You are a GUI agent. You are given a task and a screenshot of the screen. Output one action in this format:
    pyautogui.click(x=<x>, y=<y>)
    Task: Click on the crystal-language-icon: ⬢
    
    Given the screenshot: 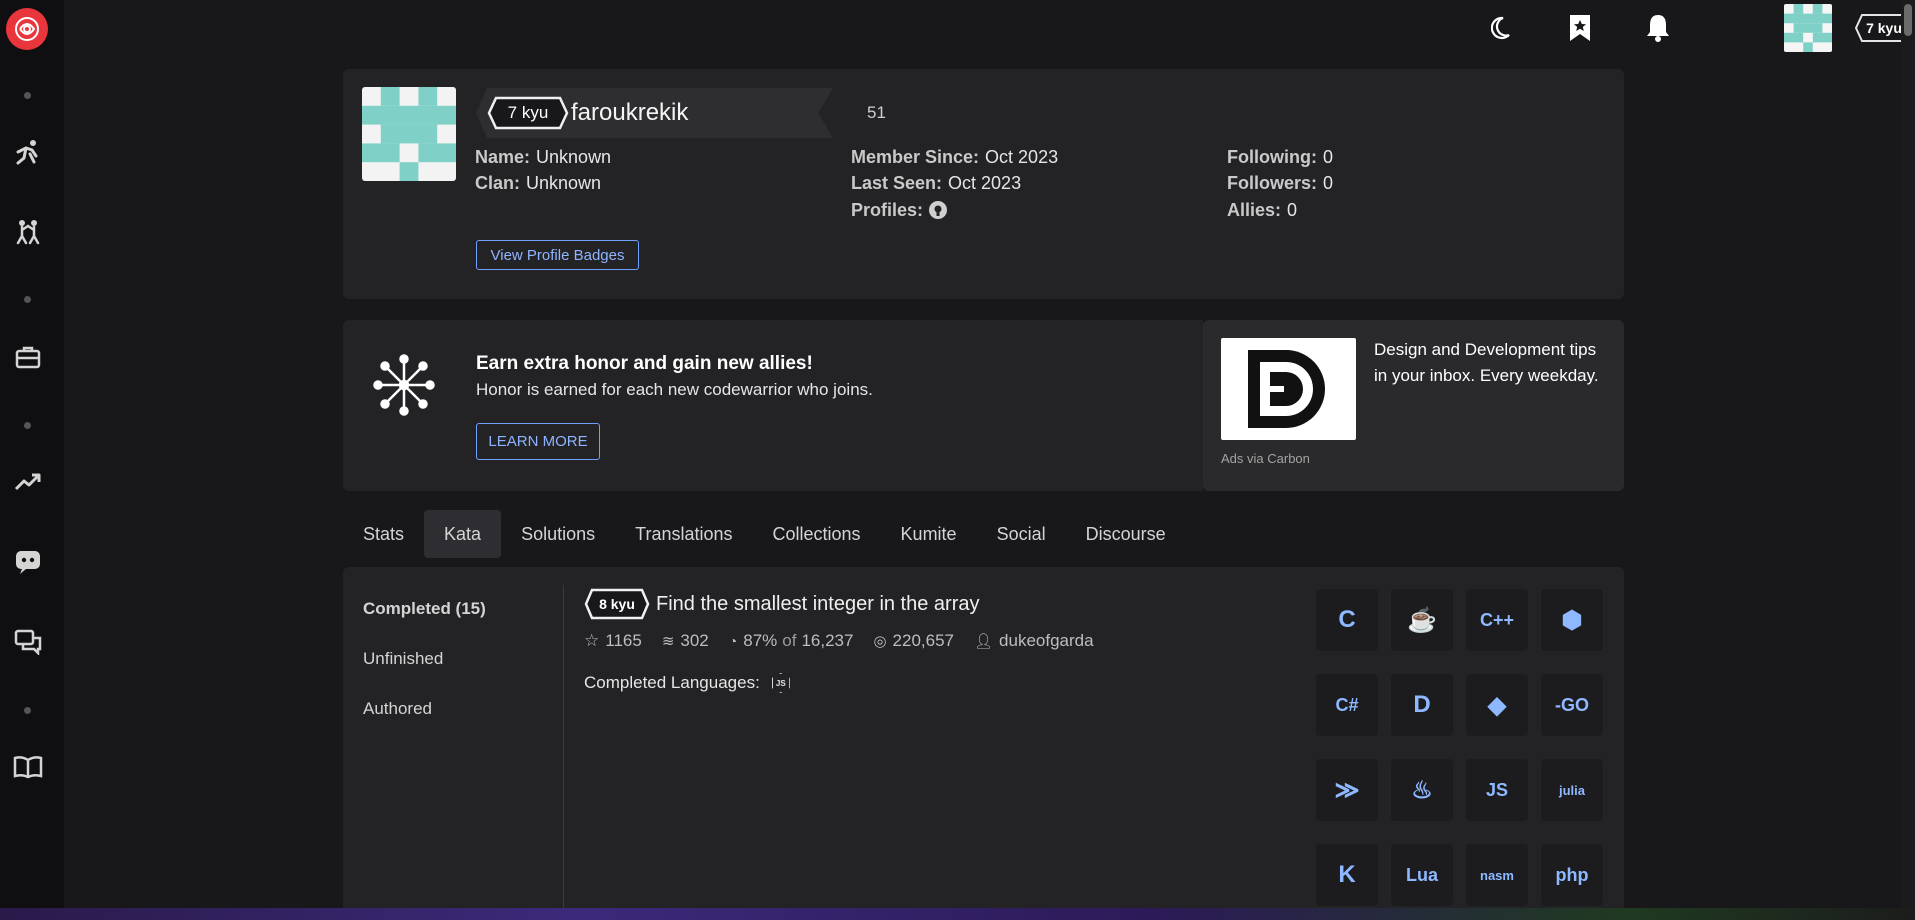 What is the action you would take?
    pyautogui.click(x=1572, y=620)
    